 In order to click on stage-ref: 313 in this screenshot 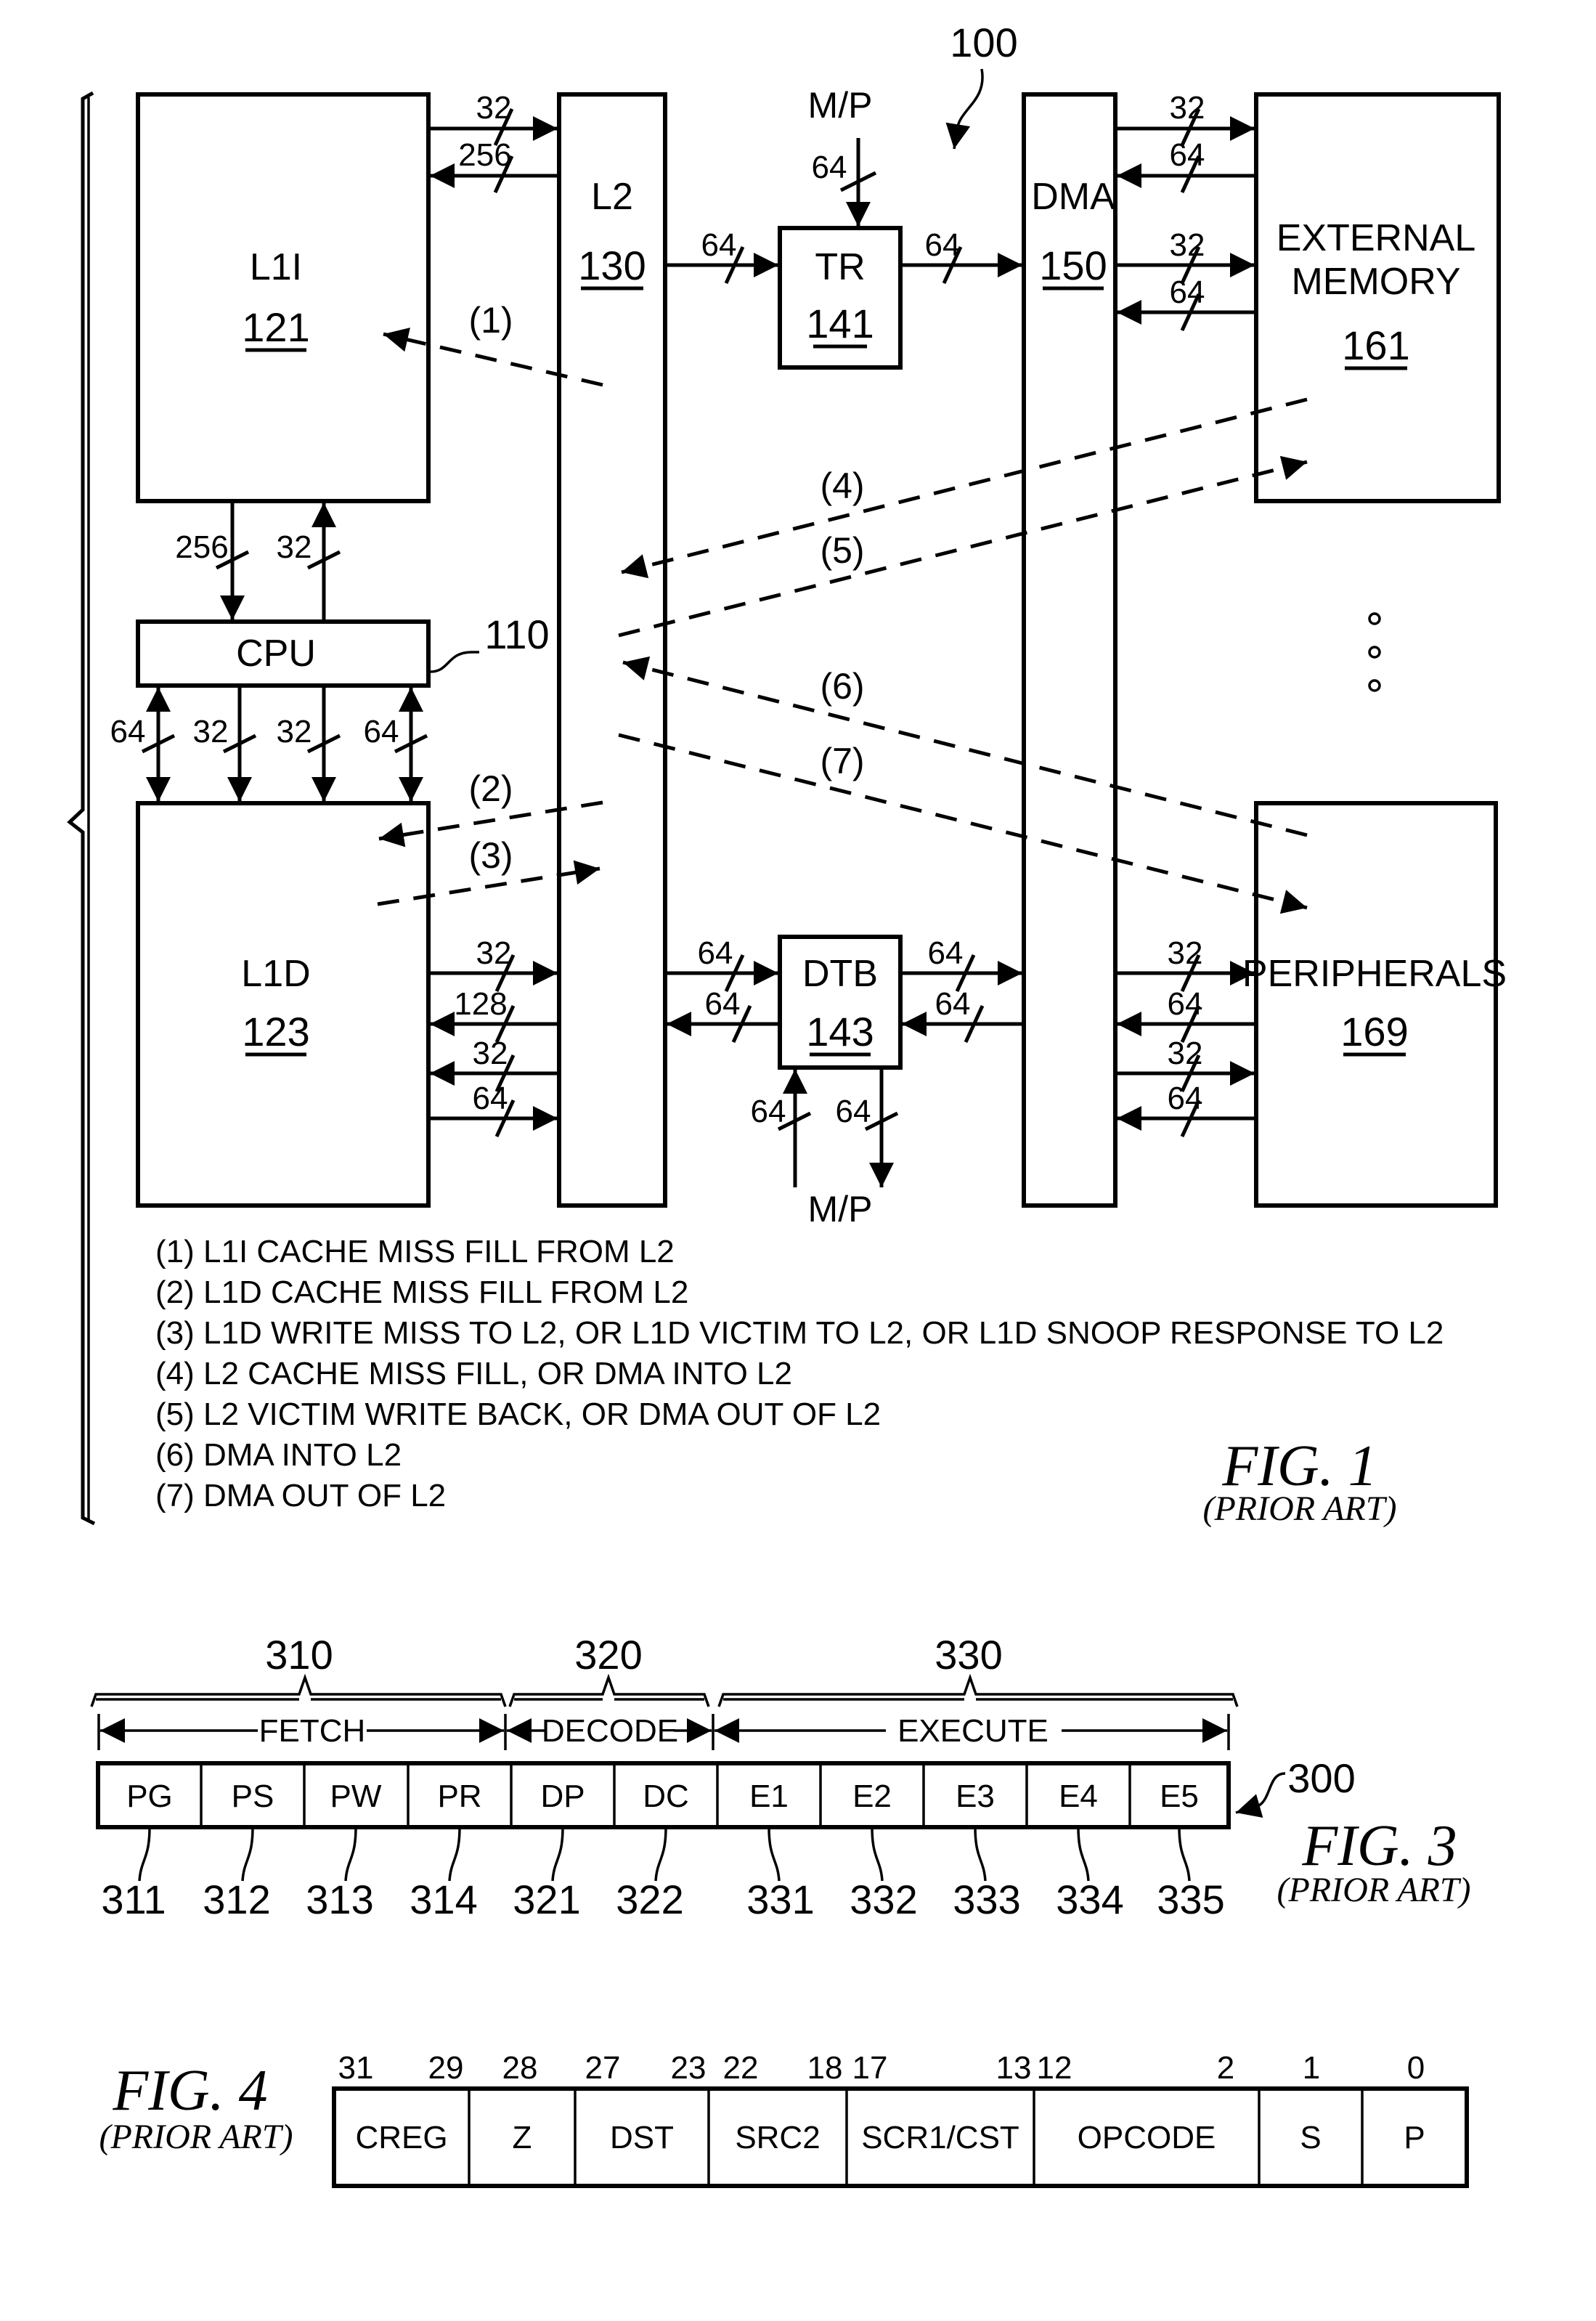, I will do `click(339, 1899)`.